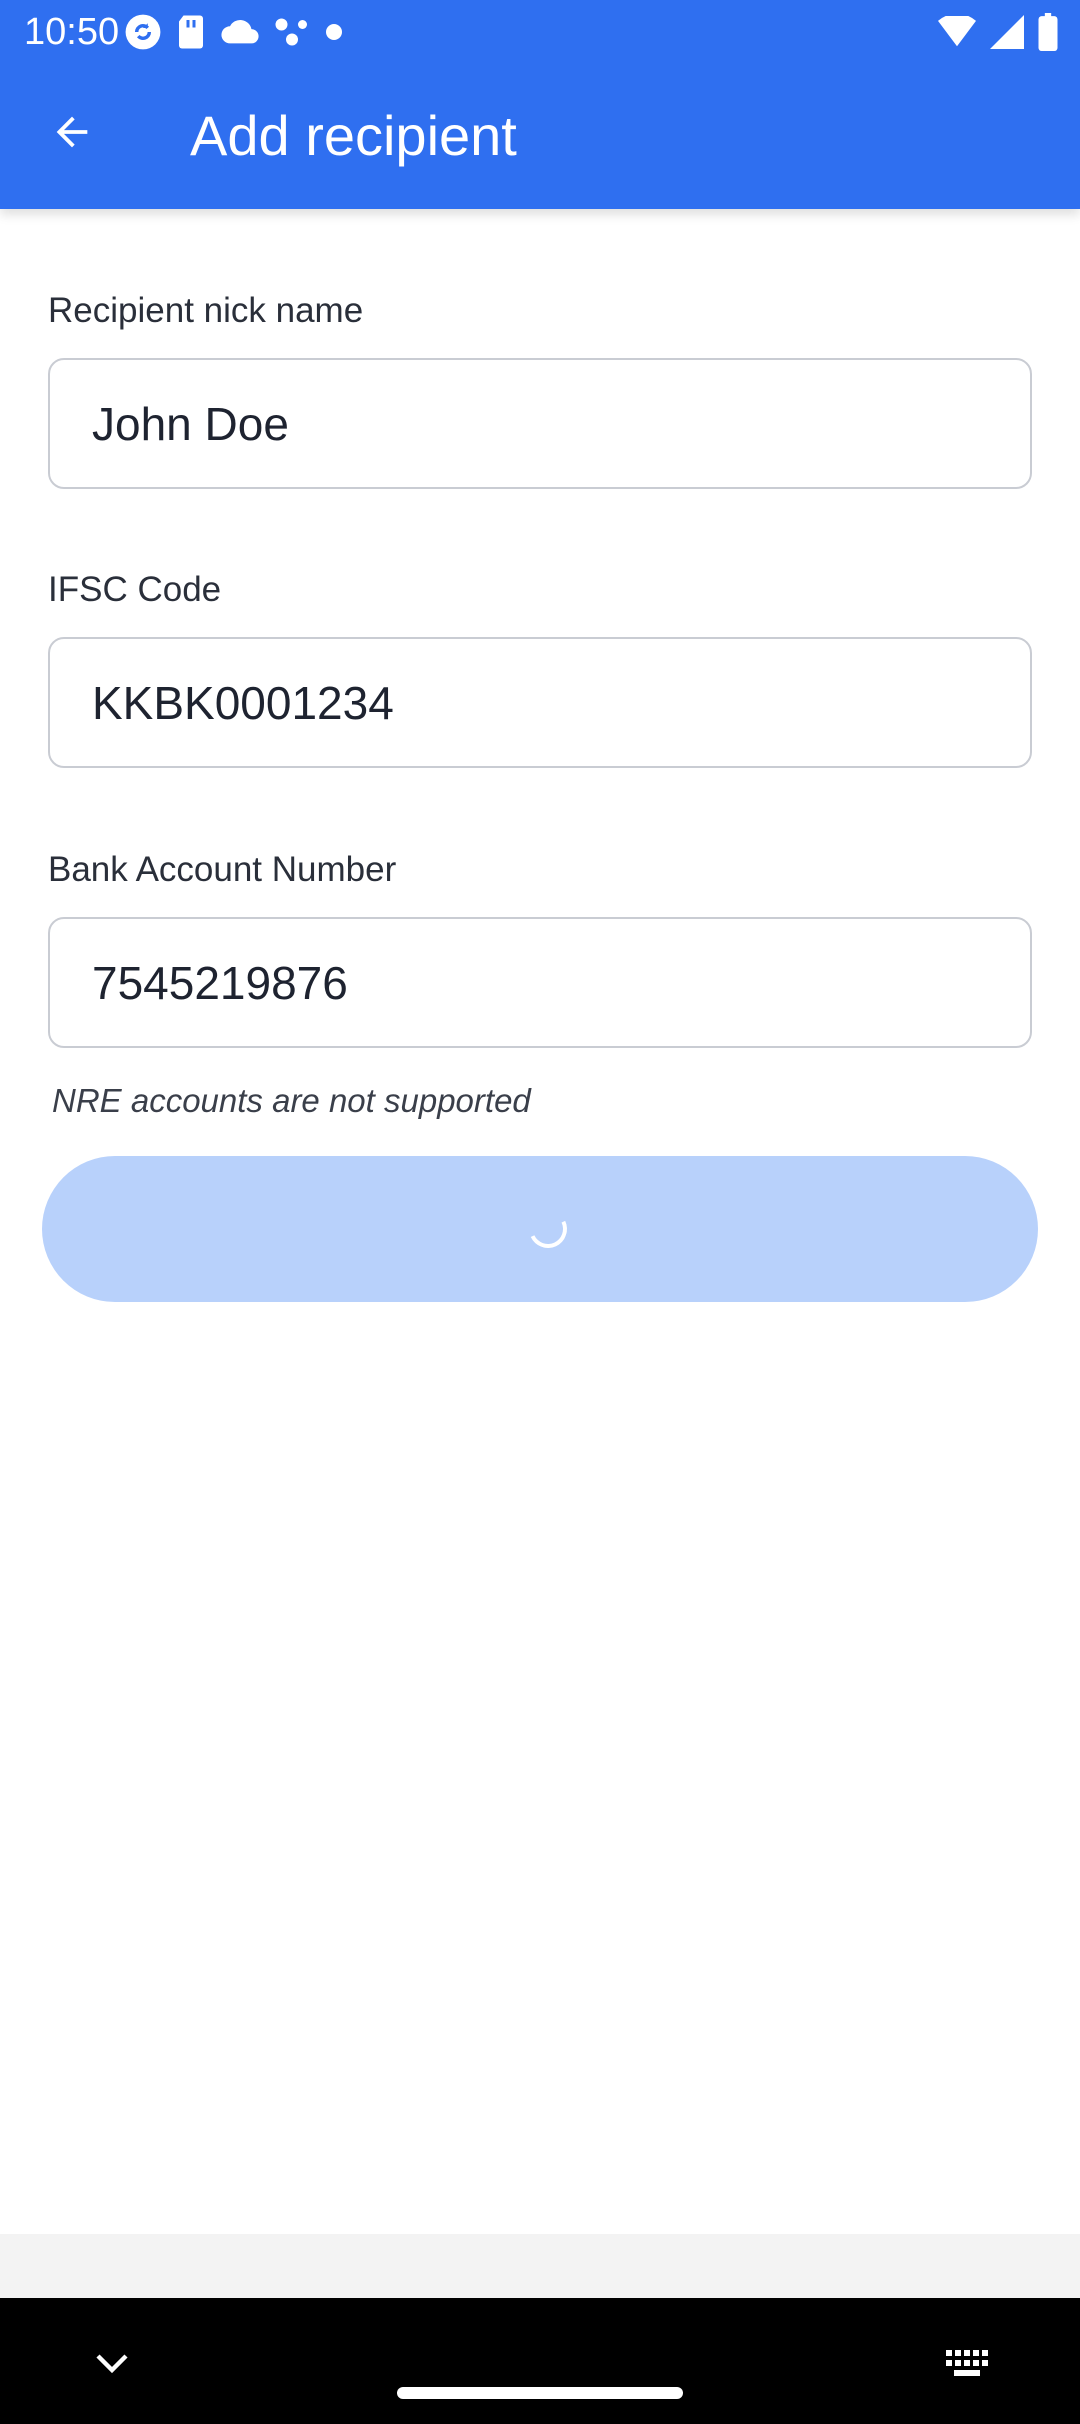  Describe the element at coordinates (135, 589) in the screenshot. I see `ifsc-label: IFSC Code` at that location.